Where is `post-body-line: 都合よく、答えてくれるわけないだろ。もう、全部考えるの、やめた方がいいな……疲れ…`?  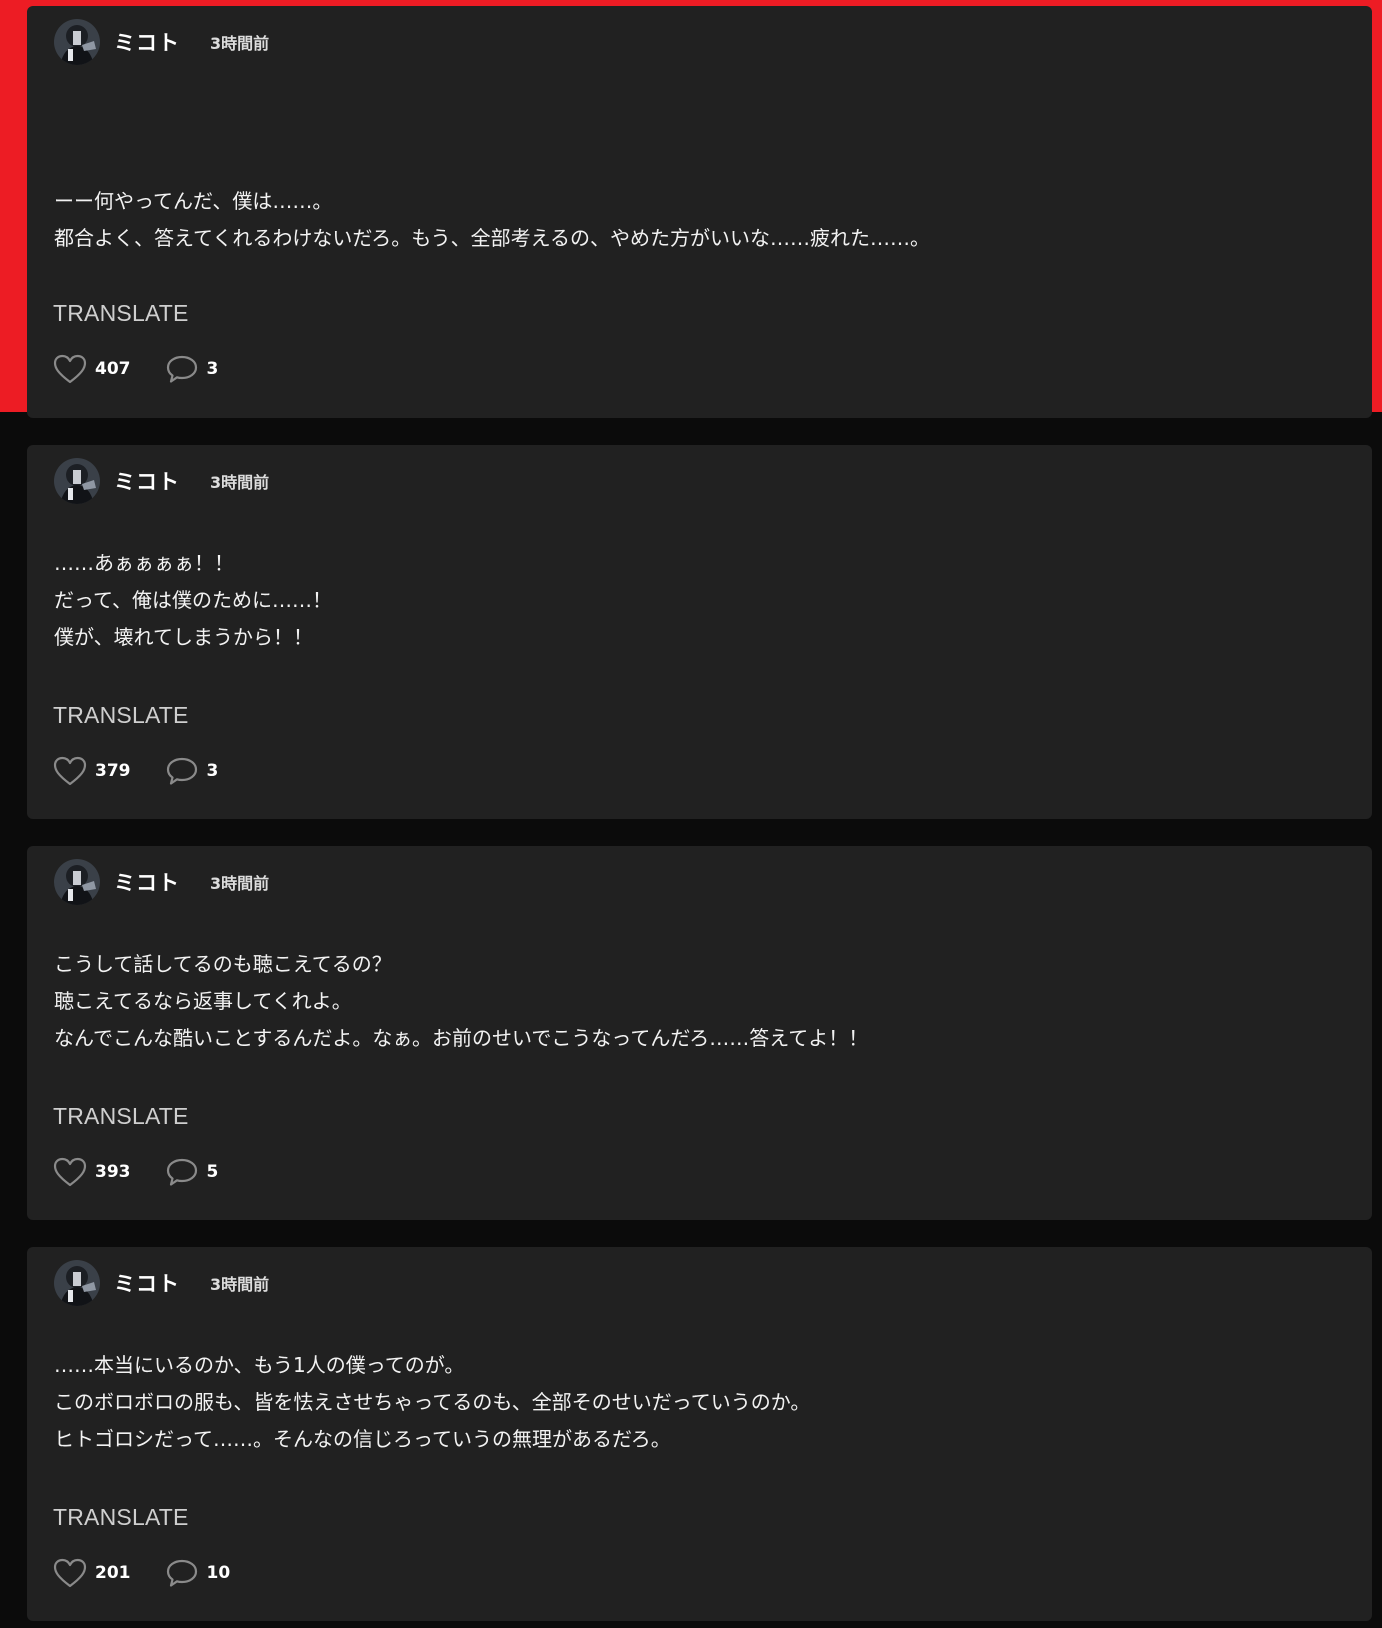
post-body-line: 都合よく、答えてくれるわけないだろ。もう、全部考えるの、やめた方がいいな……疲れ… is located at coordinates (492, 238).